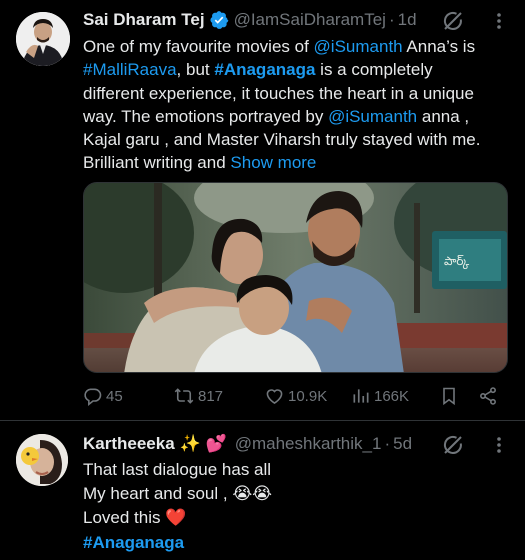  Describe the element at coordinates (122, 518) in the screenshot. I see `text-segment: Loved this` at that location.